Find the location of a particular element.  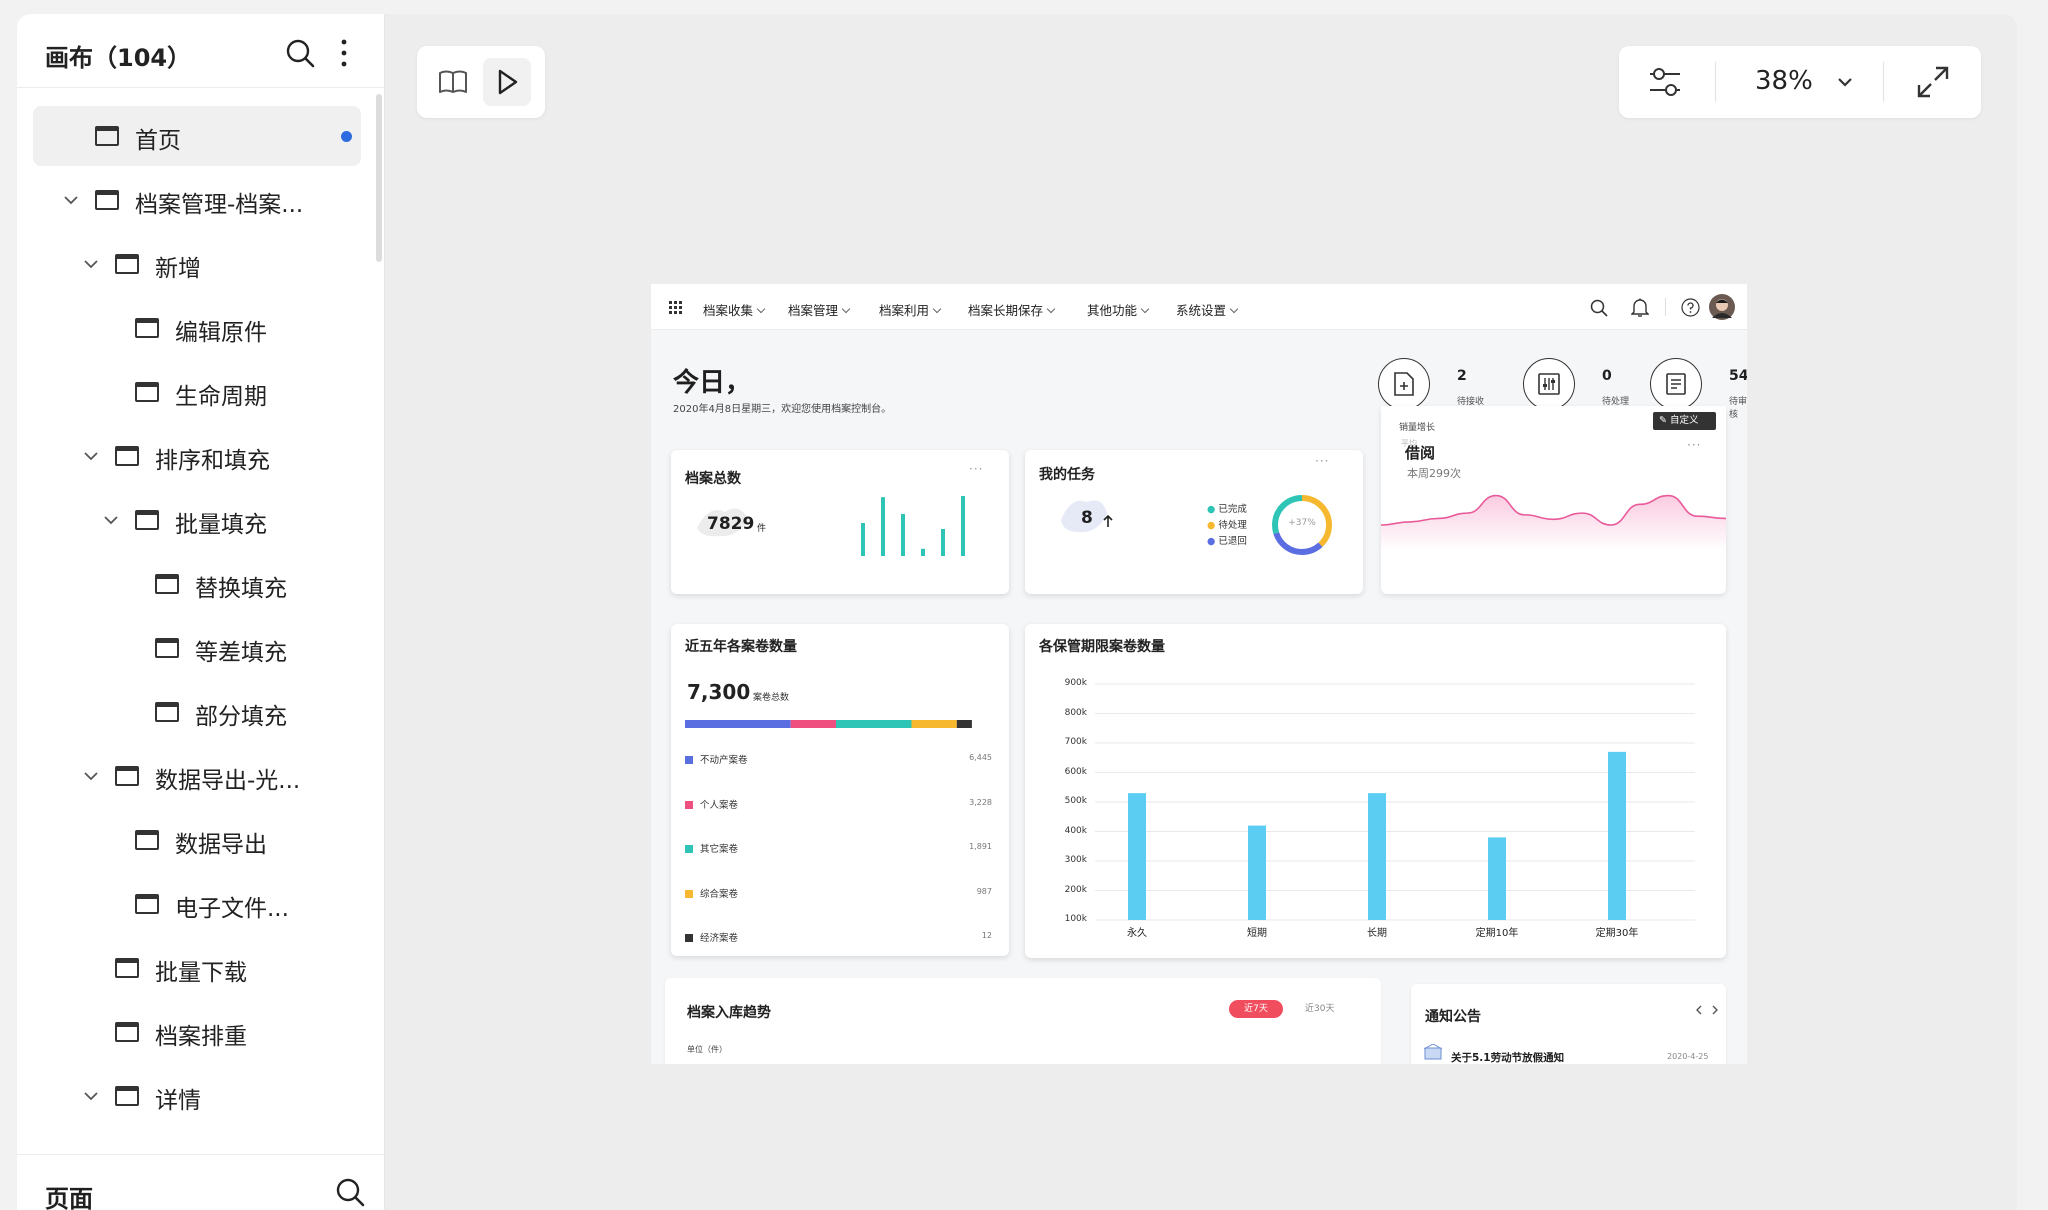

borrow-sub-title: 销量增长 is located at coordinates (1417, 428).